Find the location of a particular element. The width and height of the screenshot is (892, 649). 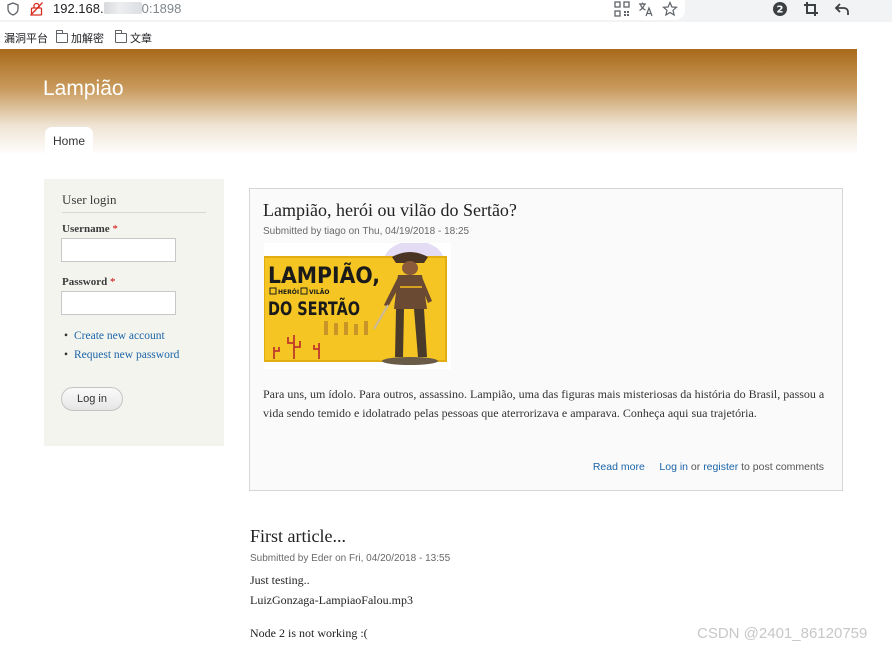

extension-badge-icon: 2 is located at coordinates (780, 9).